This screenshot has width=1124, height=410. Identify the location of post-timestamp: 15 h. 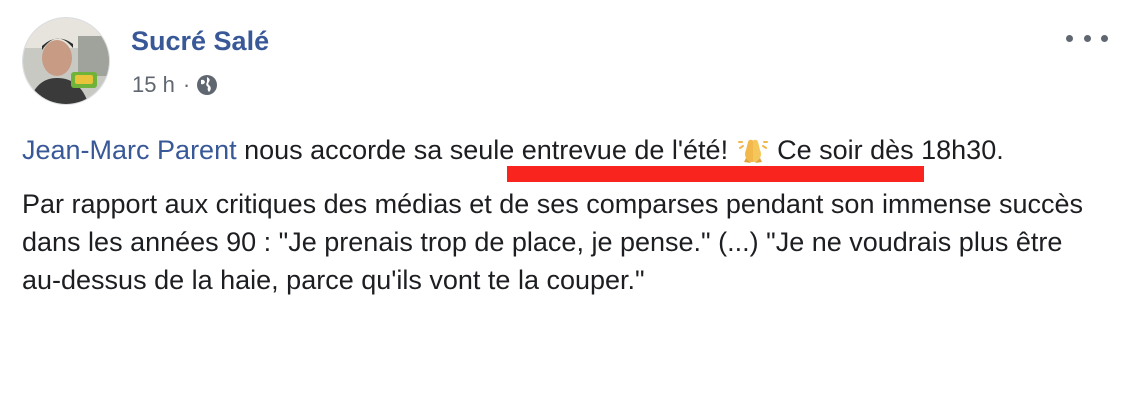
(153, 85).